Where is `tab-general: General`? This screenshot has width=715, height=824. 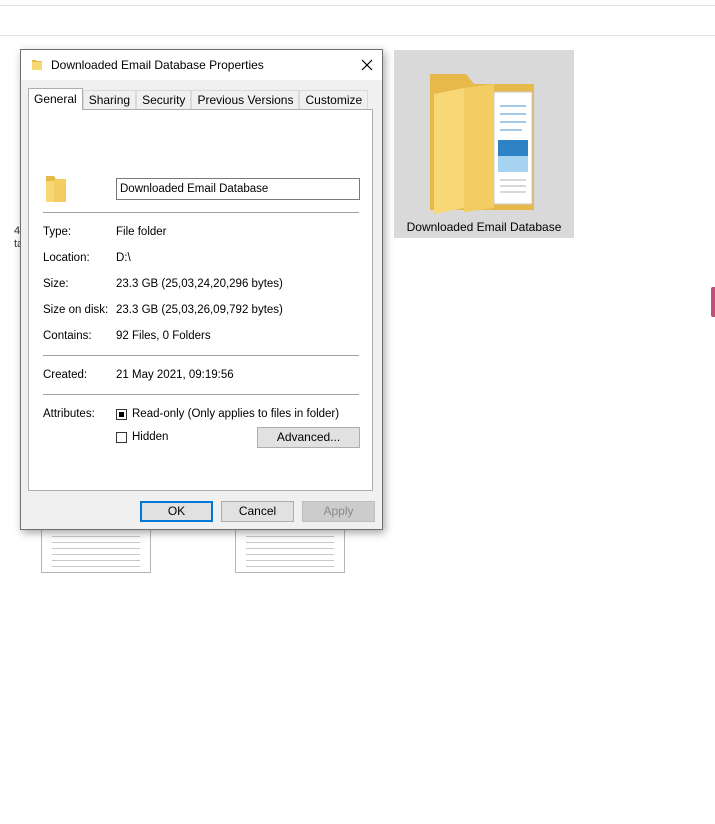
tab-general: General is located at coordinates (55, 99).